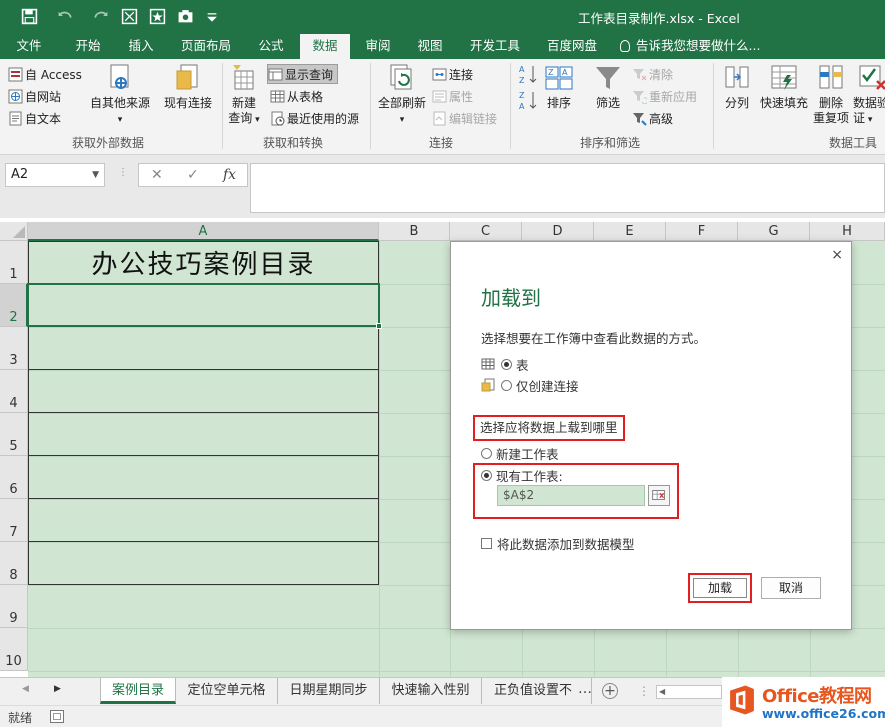 The width and height of the screenshot is (885, 727). What do you see at coordinates (784, 87) in the screenshot?
I see `flash-fill-button: 快速填充` at bounding box center [784, 87].